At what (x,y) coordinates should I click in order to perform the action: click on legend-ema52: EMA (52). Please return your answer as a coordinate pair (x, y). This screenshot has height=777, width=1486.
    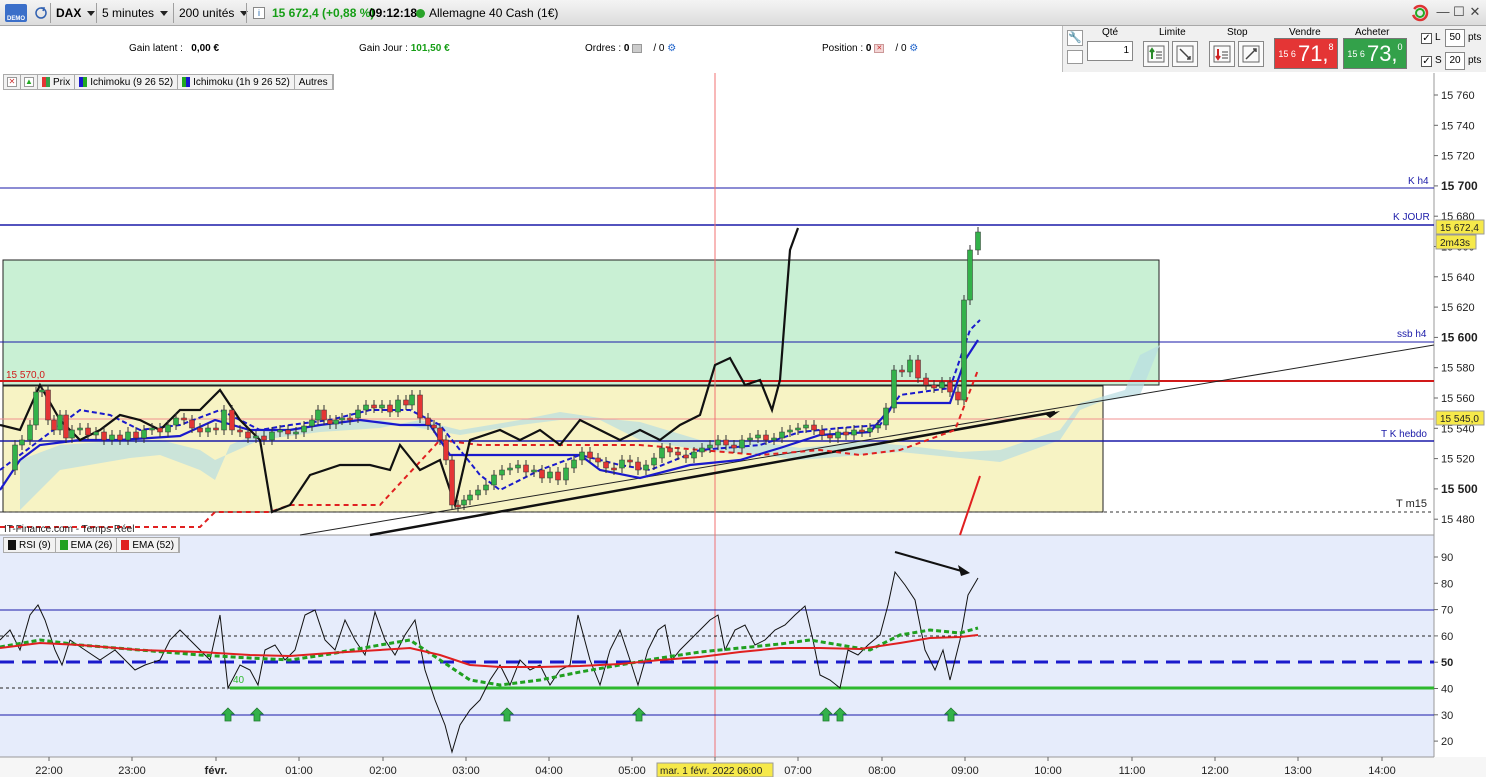
    Looking at the image, I should click on (148, 545).